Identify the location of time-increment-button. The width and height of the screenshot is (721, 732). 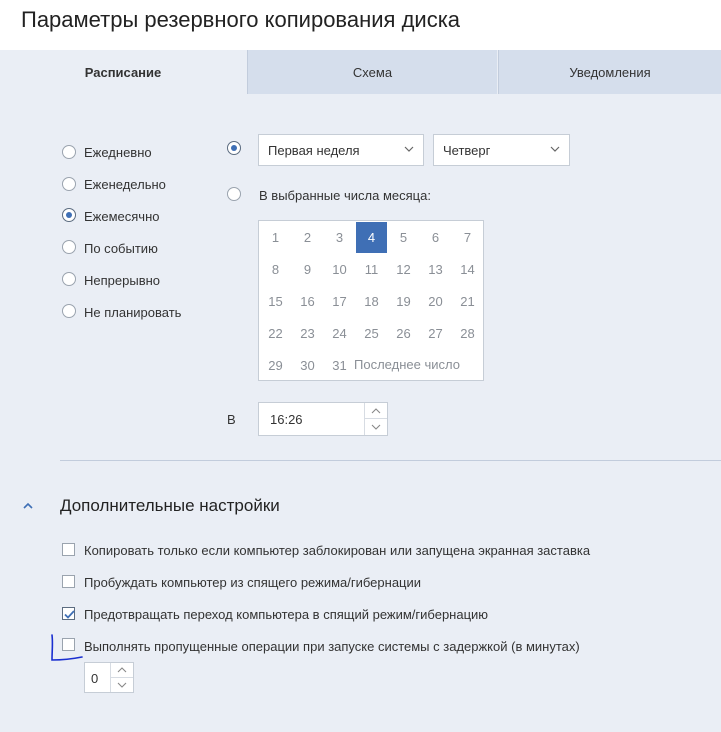
(376, 411).